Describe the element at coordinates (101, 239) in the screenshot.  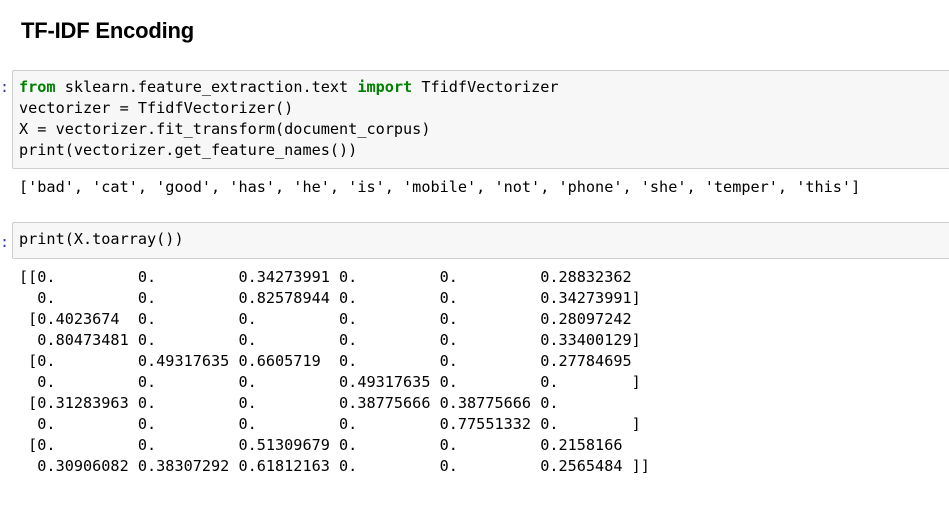
I see `code-line: print(X.toarray())` at that location.